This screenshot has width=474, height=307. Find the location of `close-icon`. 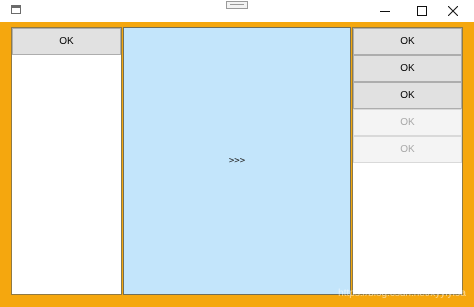

close-icon is located at coordinates (453, 10).